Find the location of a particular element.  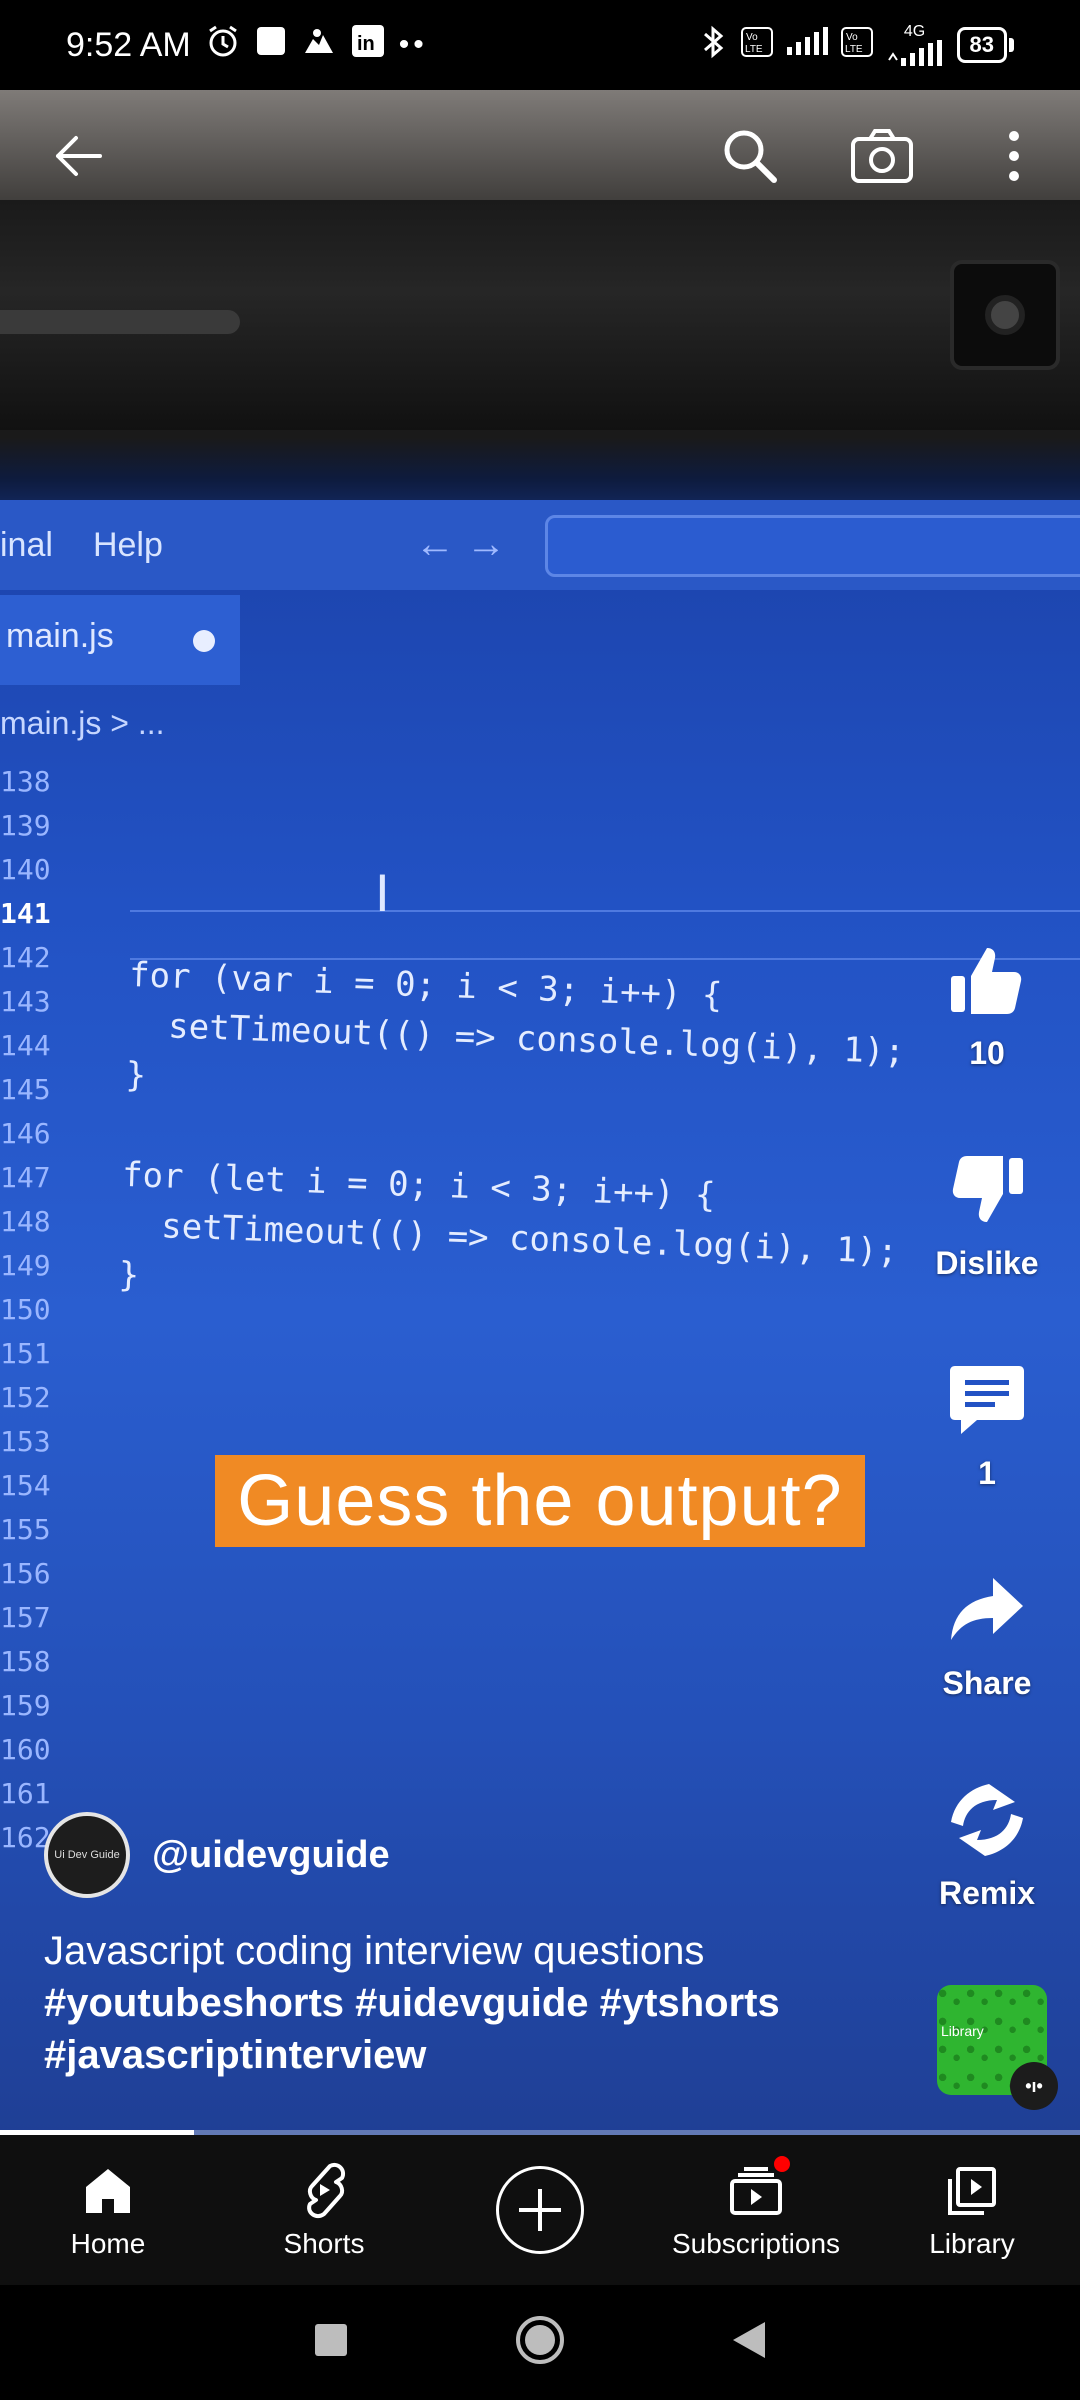

subscriptions-icon is located at coordinates (760, 2188).